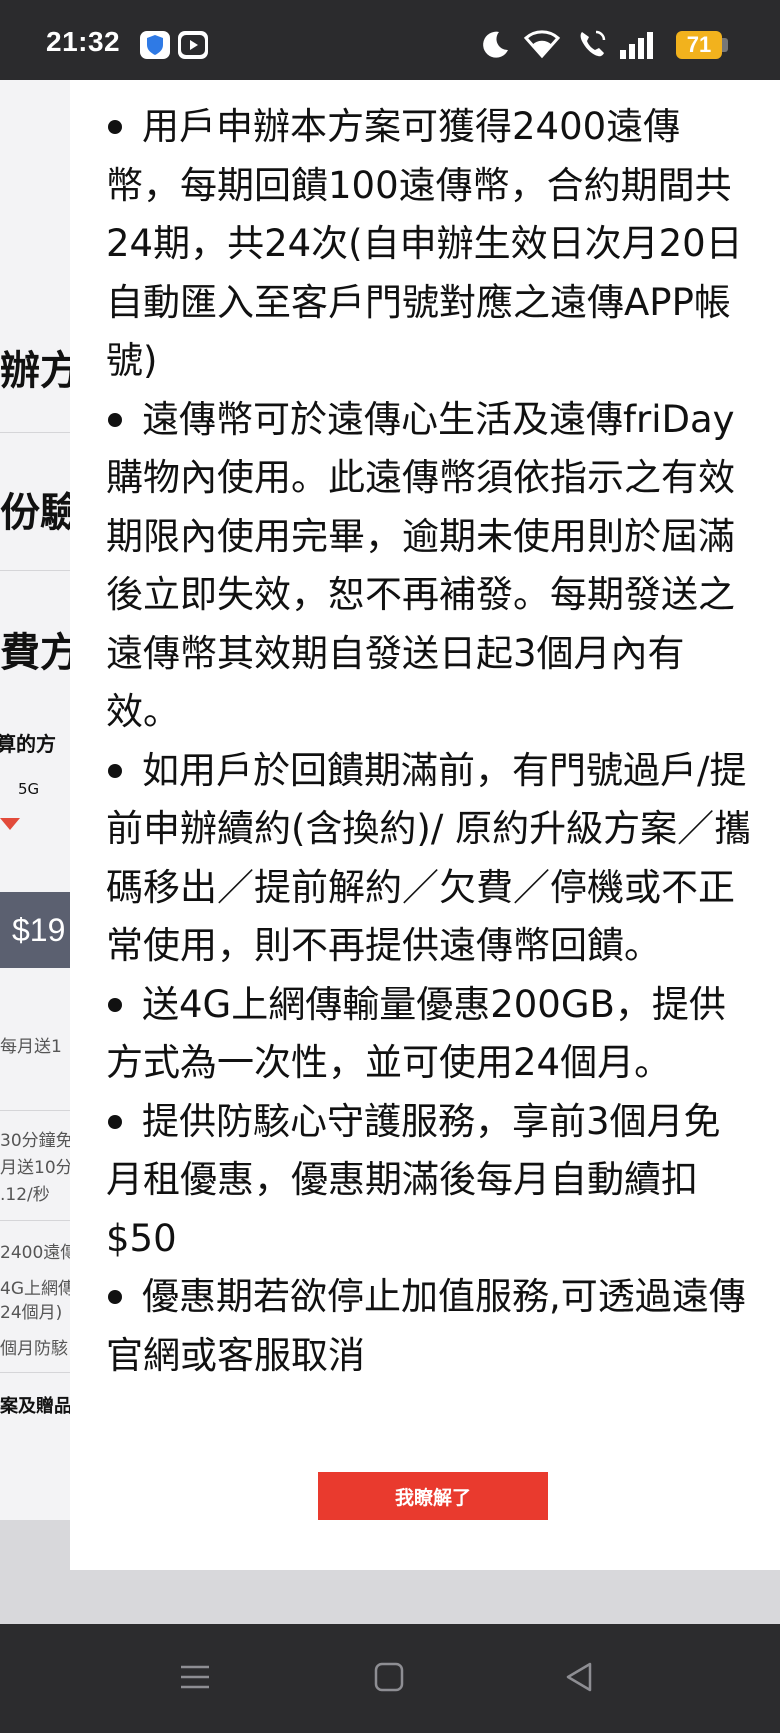  What do you see at coordinates (35, 513) in the screenshot?
I see `bg-heading: 份驗` at bounding box center [35, 513].